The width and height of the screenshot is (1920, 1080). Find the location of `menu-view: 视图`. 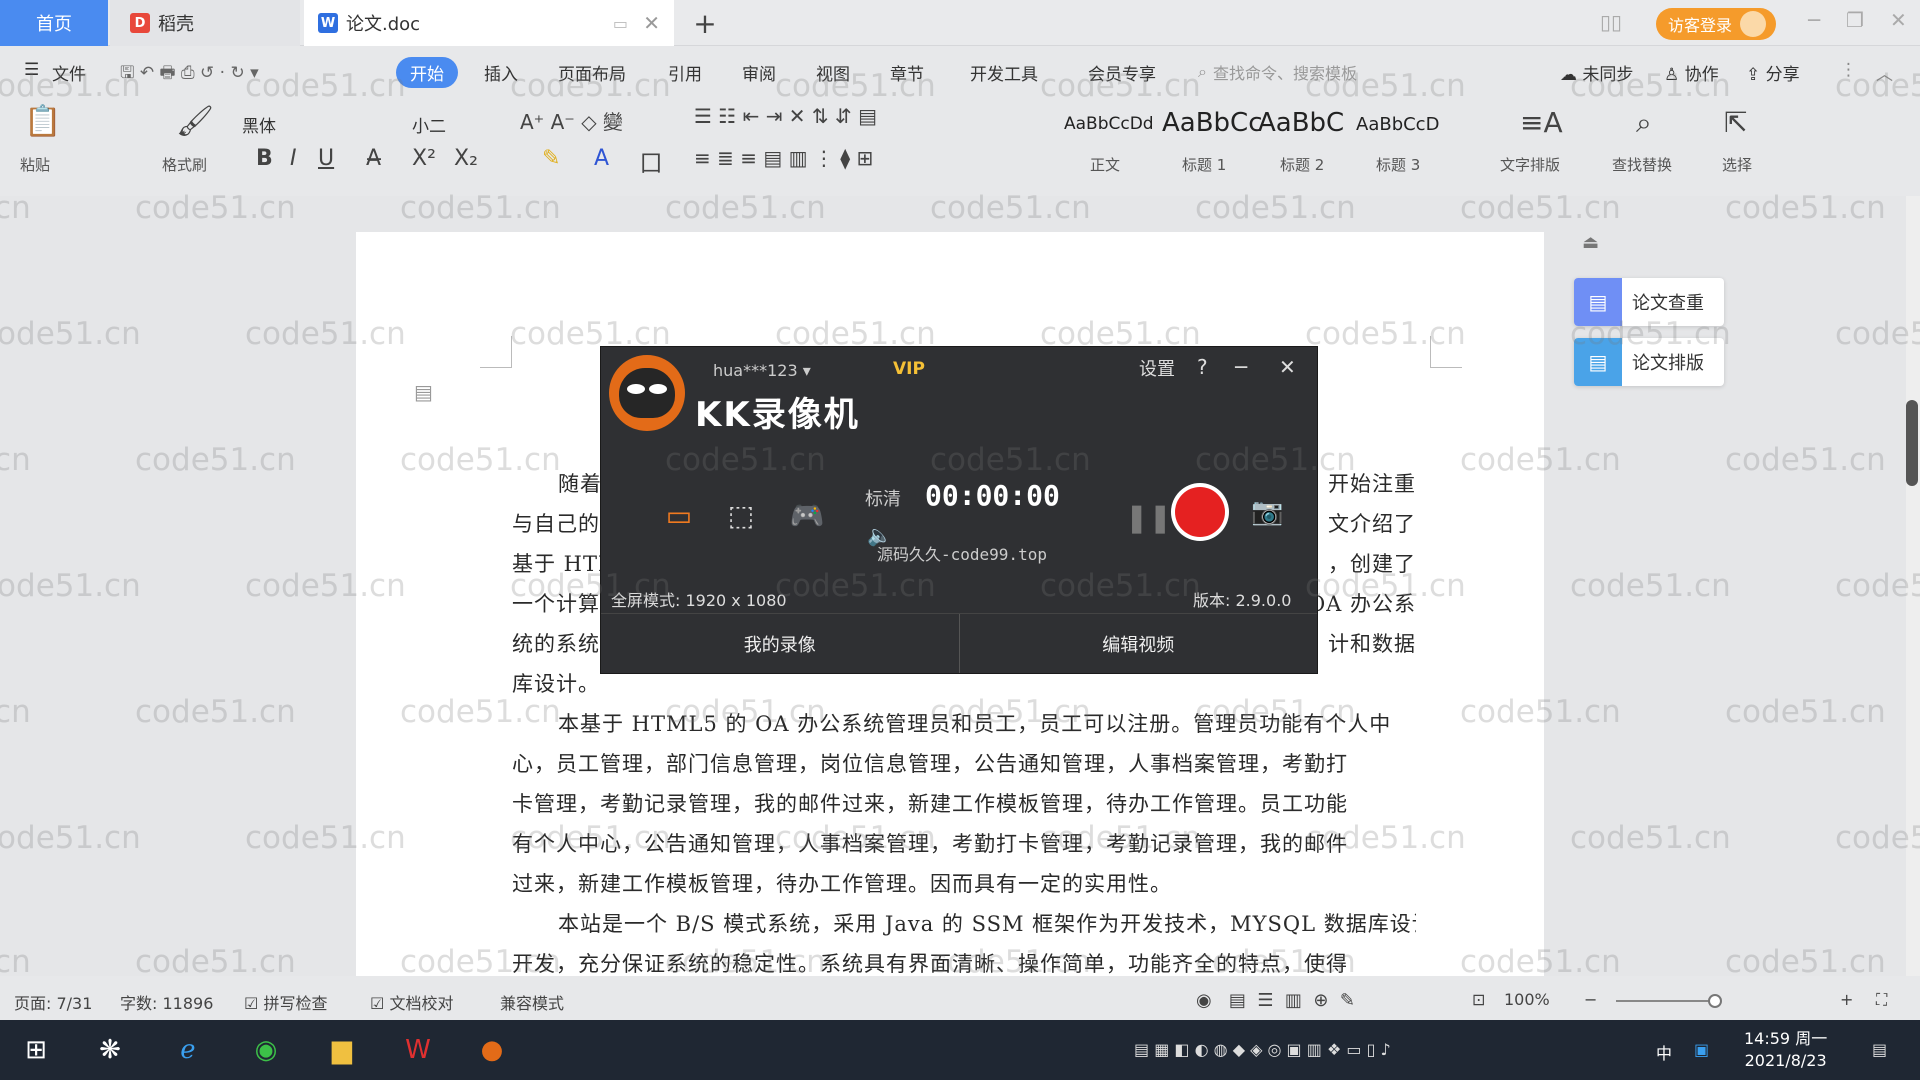

menu-view: 视图 is located at coordinates (833, 72).